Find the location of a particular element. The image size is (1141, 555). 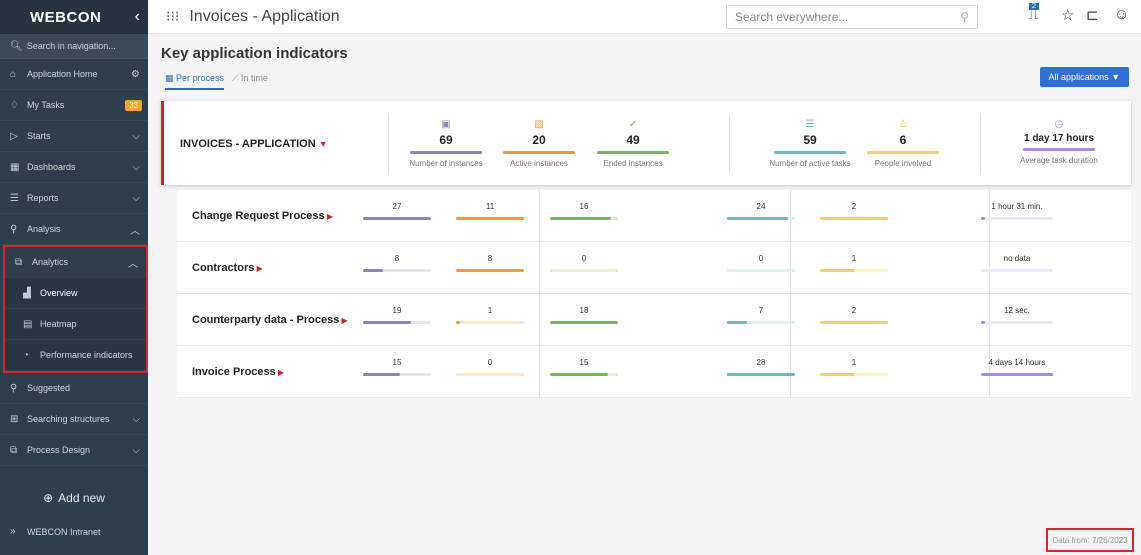

divider is located at coordinates (539, 216).